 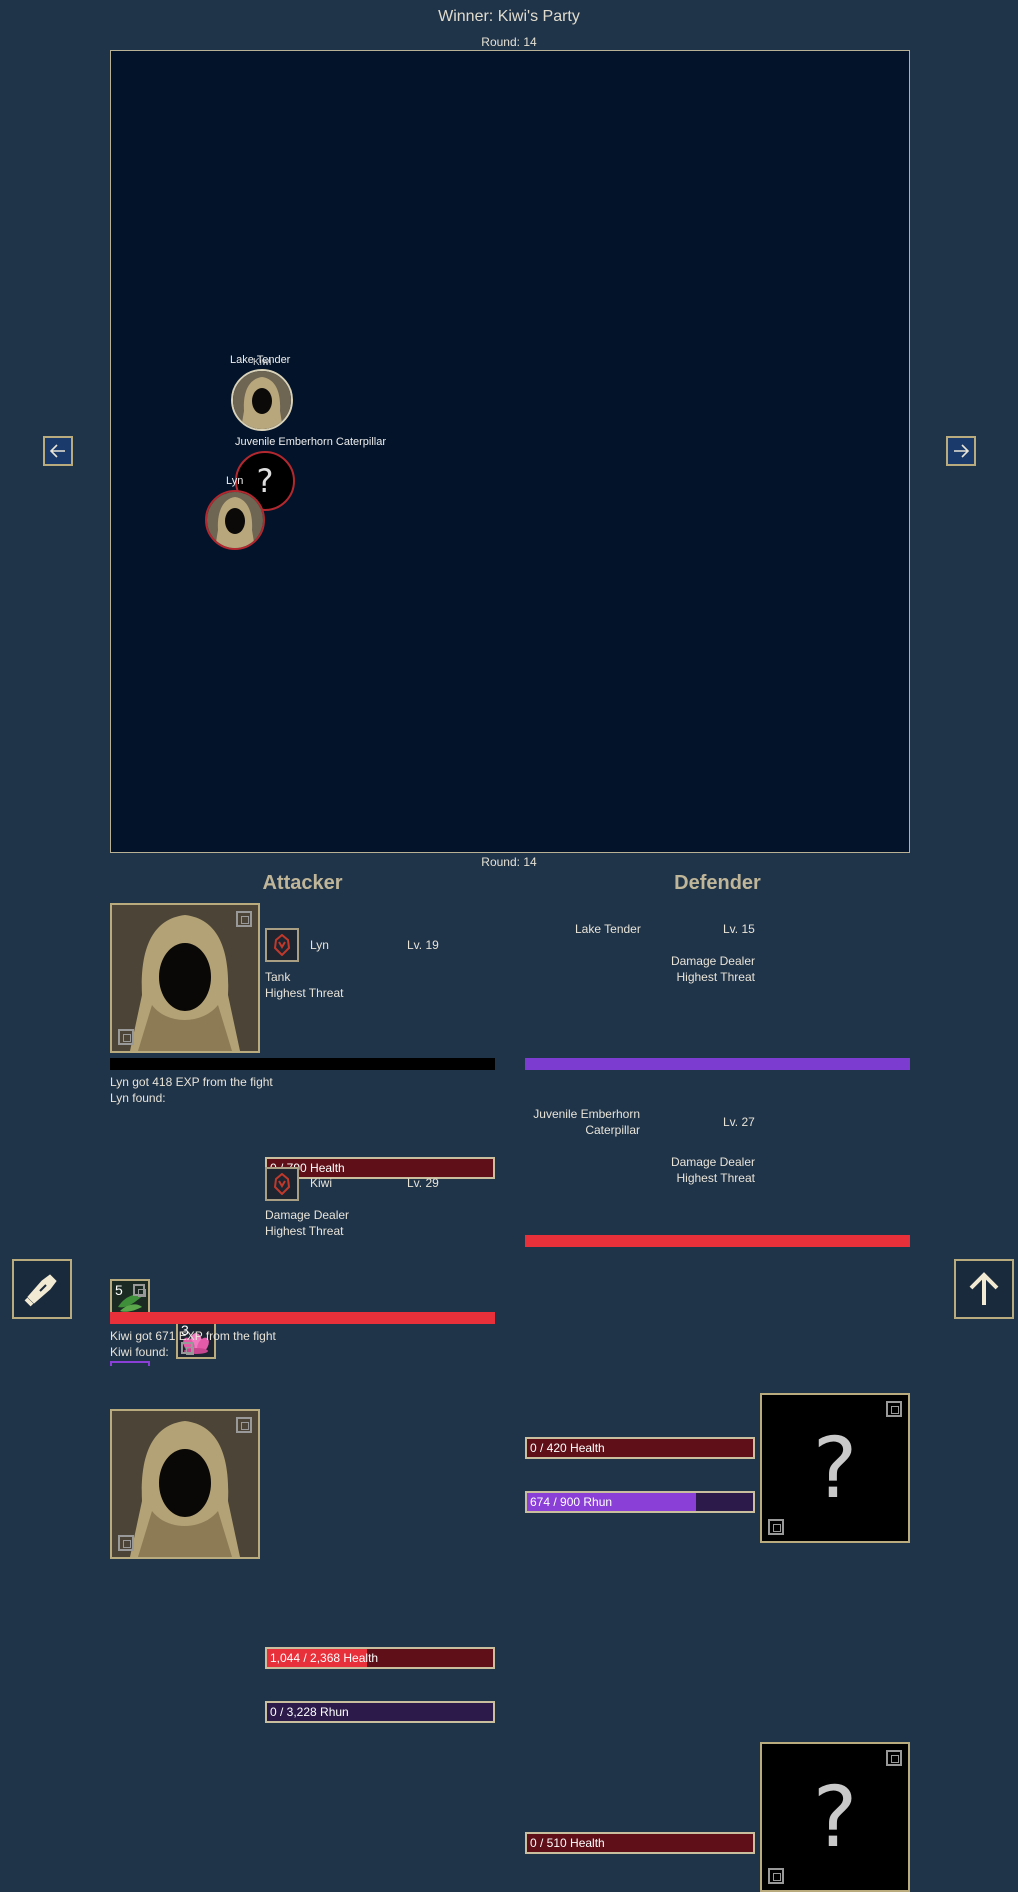 What do you see at coordinates (586, 1114) in the screenshot?
I see `defender-name-caterpillar-line1: Juvenile Emberhorn` at bounding box center [586, 1114].